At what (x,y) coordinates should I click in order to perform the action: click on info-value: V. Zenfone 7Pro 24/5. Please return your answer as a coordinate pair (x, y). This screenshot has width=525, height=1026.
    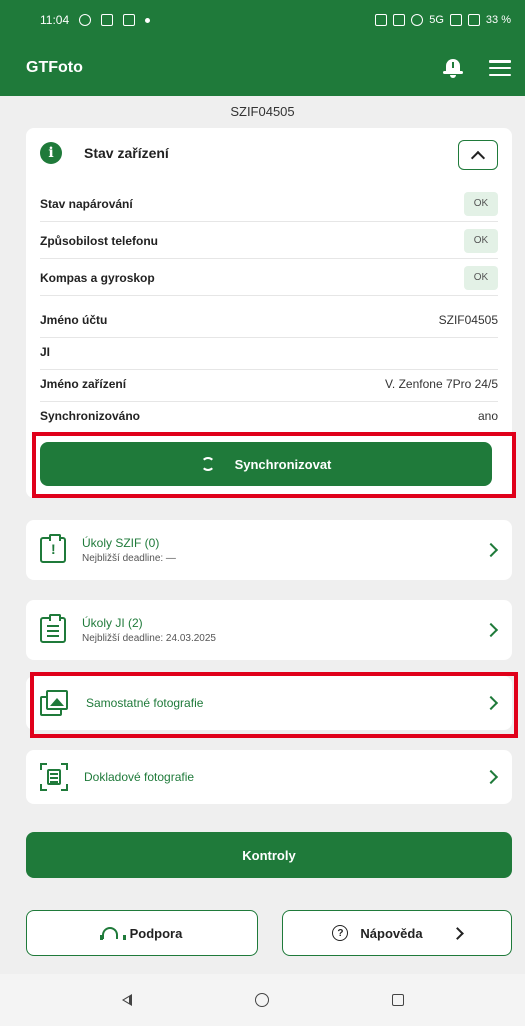
    Looking at the image, I should click on (441, 383).